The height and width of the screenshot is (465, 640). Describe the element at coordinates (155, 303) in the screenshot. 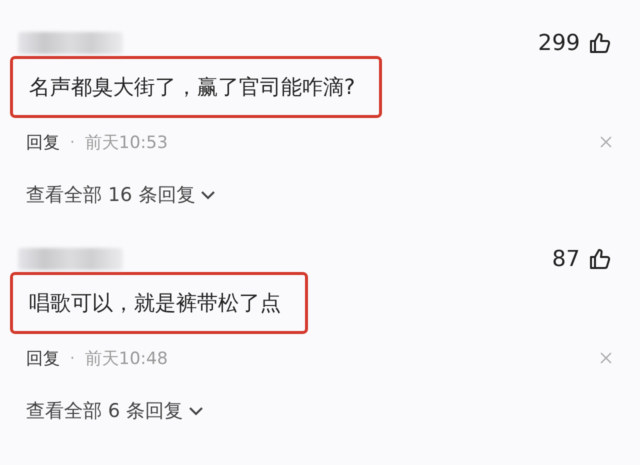

I see `comment-text: 唱歌可以，就是裤带松了点` at that location.